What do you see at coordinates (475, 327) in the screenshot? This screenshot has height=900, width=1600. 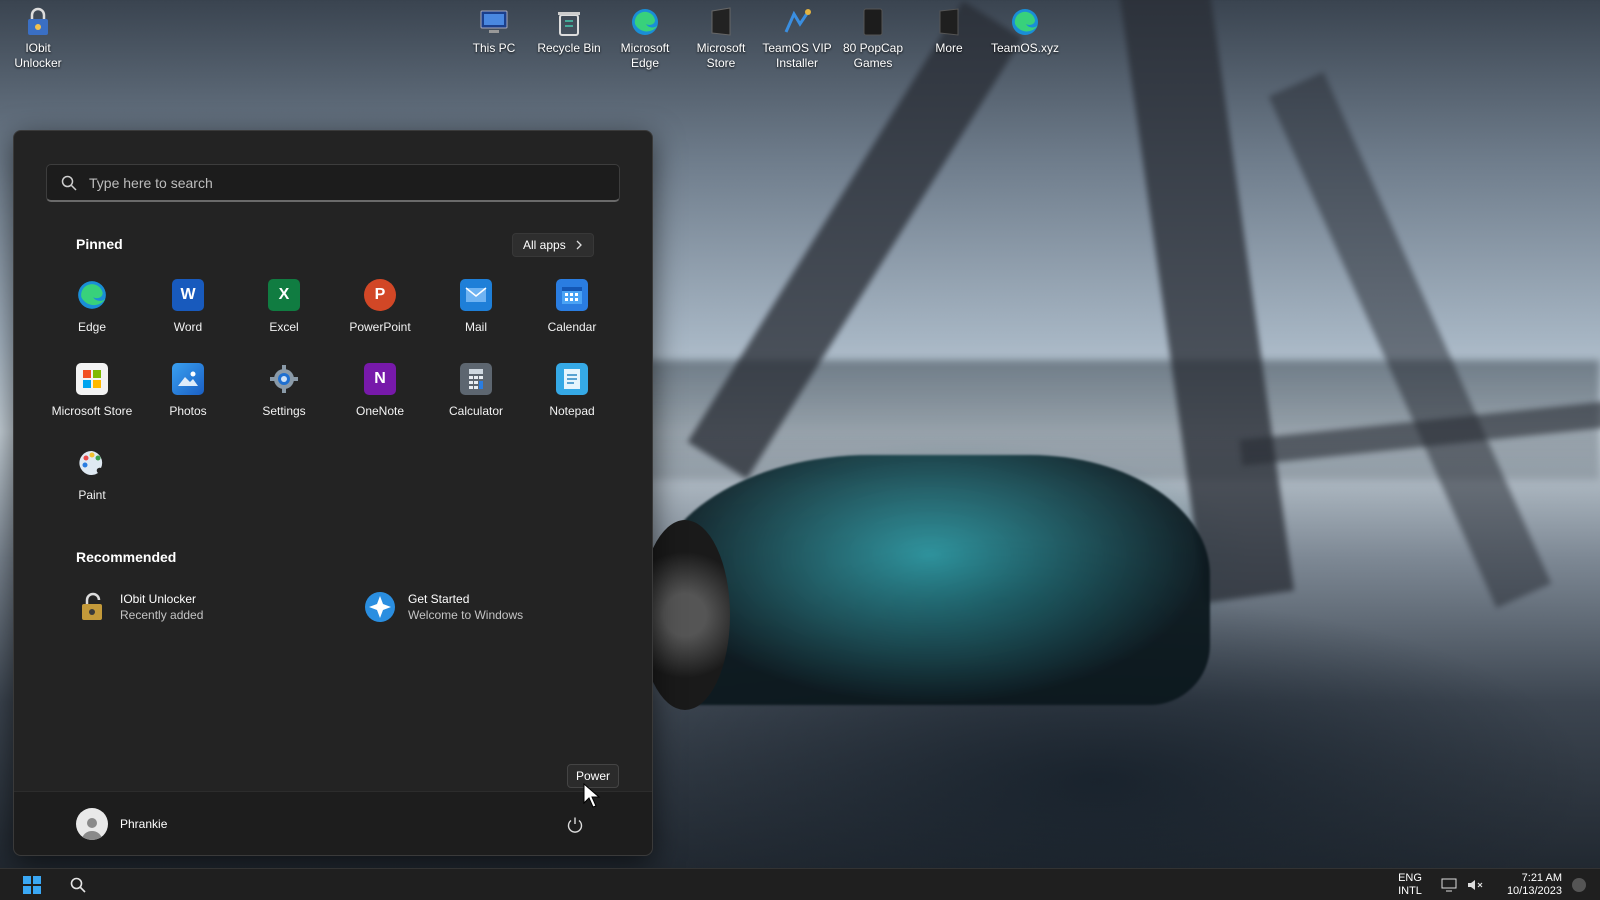 I see `app-label: Mail` at bounding box center [475, 327].